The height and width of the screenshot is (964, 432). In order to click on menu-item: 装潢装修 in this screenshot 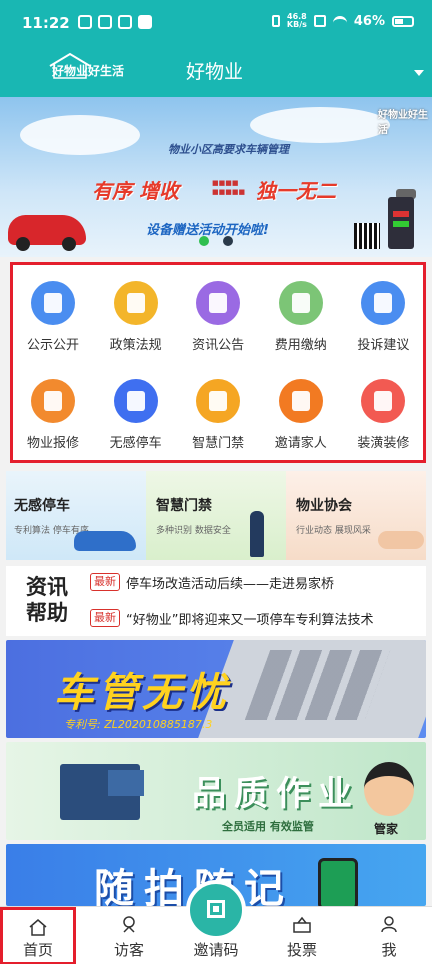, I will do `click(383, 408)`.